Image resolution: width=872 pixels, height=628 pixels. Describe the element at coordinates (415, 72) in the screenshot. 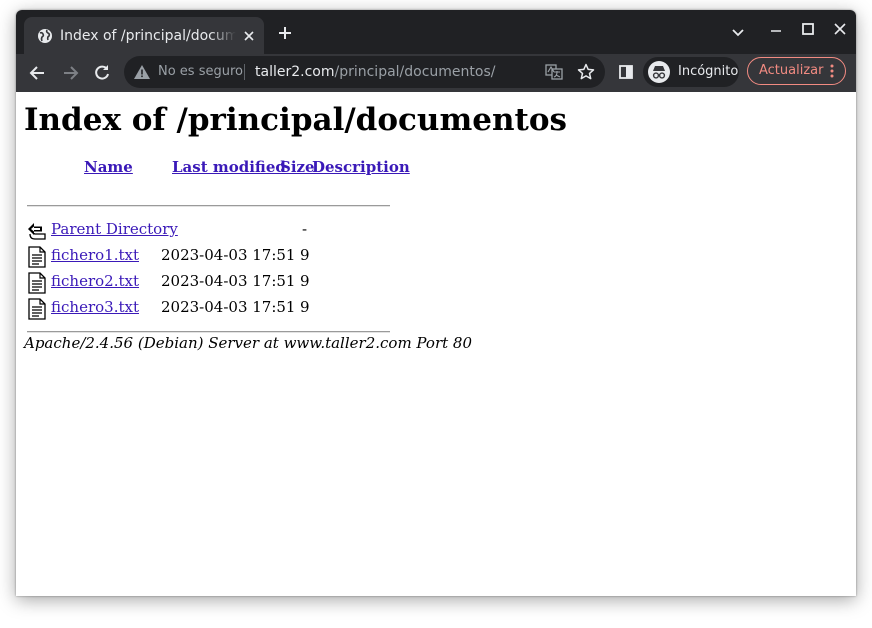

I see `url-path: /principal/documentos/` at that location.